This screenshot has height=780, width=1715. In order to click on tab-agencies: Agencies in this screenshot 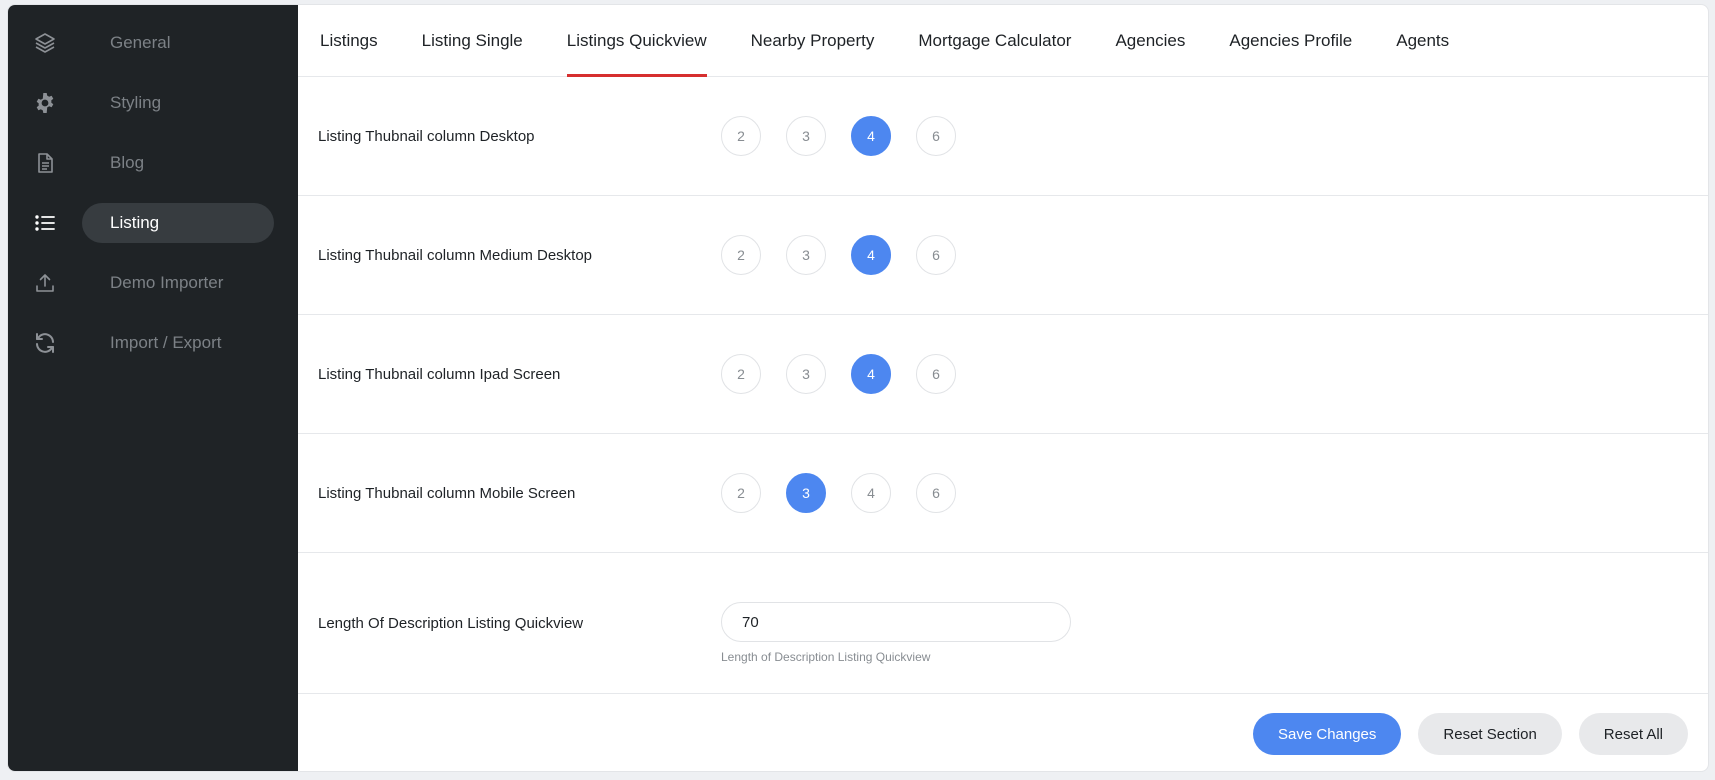, I will do `click(1150, 40)`.